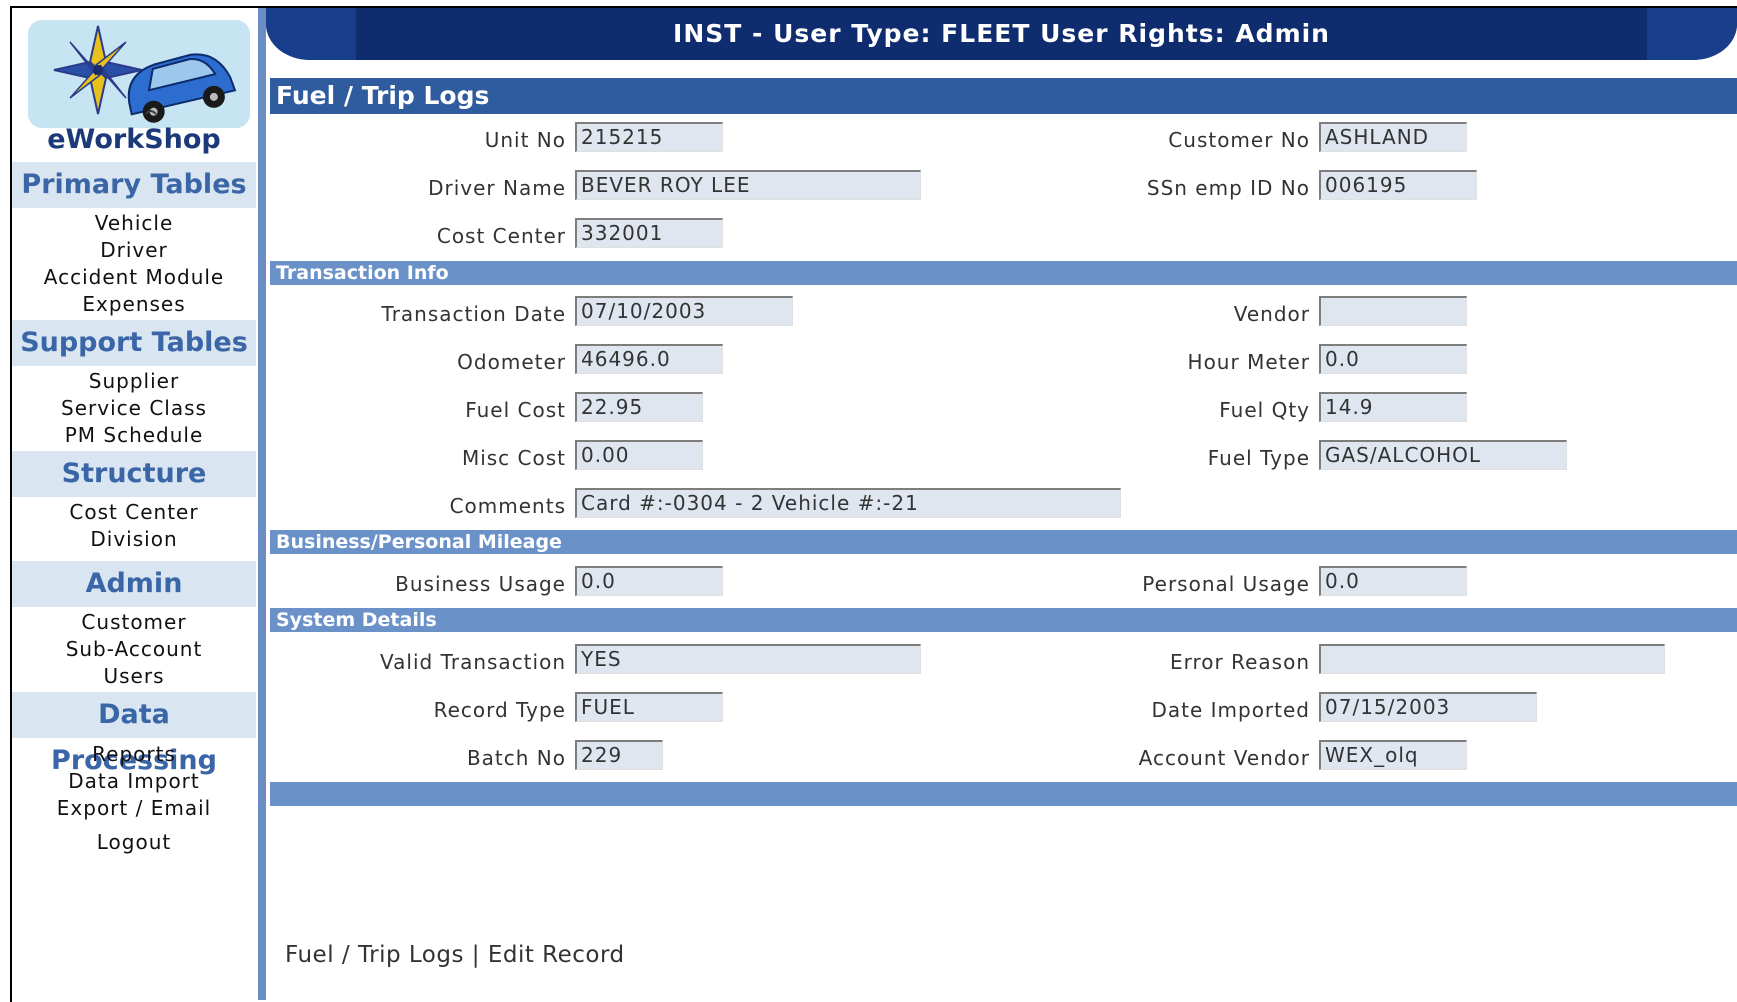  What do you see at coordinates (525, 140) in the screenshot?
I see `unit-no-label: Unit No` at bounding box center [525, 140].